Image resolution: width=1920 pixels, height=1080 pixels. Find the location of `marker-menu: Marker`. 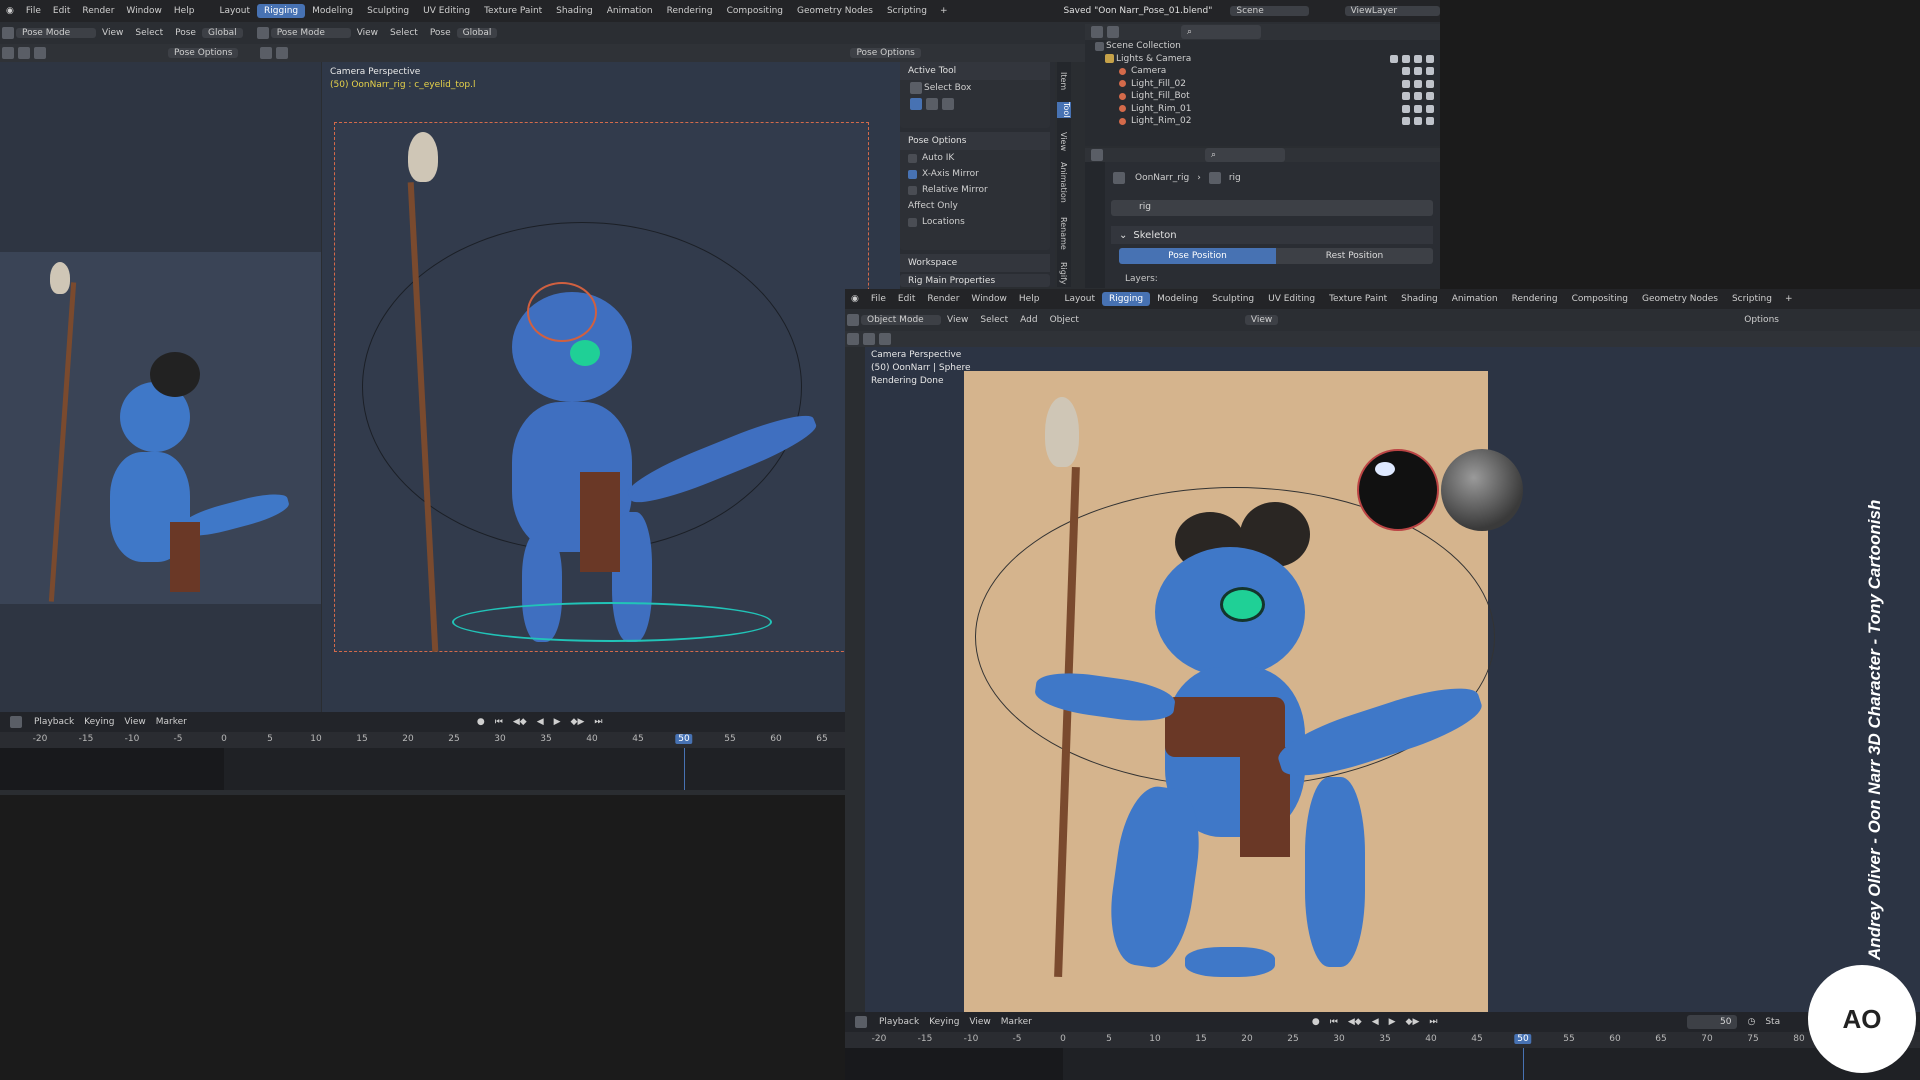

marker-menu: Marker is located at coordinates (171, 722).